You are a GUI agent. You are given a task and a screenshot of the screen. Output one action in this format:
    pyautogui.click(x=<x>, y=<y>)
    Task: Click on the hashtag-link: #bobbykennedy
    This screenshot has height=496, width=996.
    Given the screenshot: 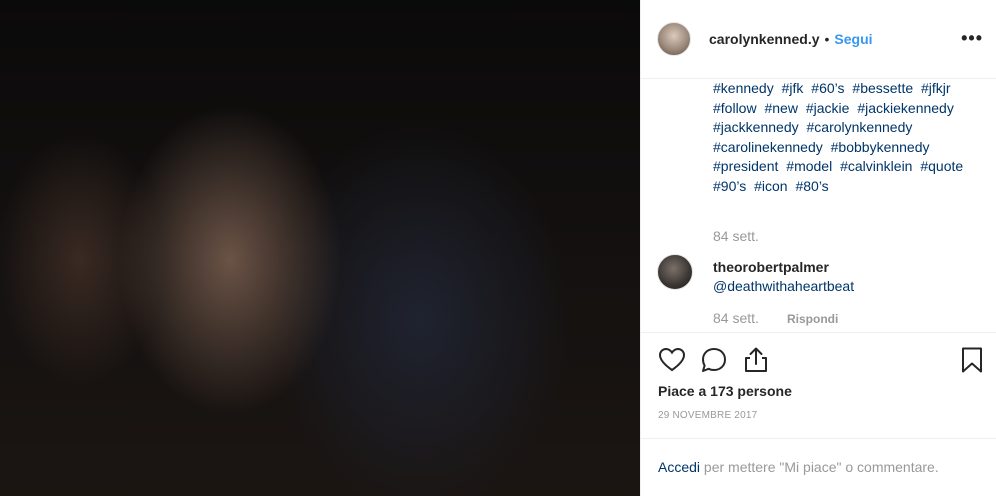 What is the action you would take?
    pyautogui.click(x=880, y=147)
    